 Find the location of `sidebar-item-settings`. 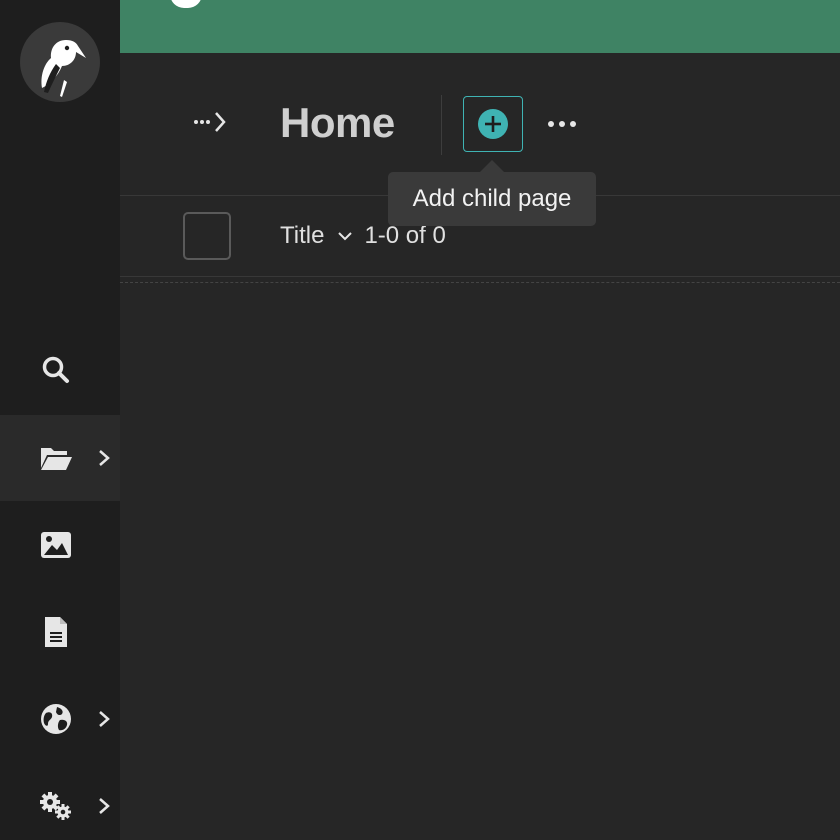

sidebar-item-settings is located at coordinates (60, 801).